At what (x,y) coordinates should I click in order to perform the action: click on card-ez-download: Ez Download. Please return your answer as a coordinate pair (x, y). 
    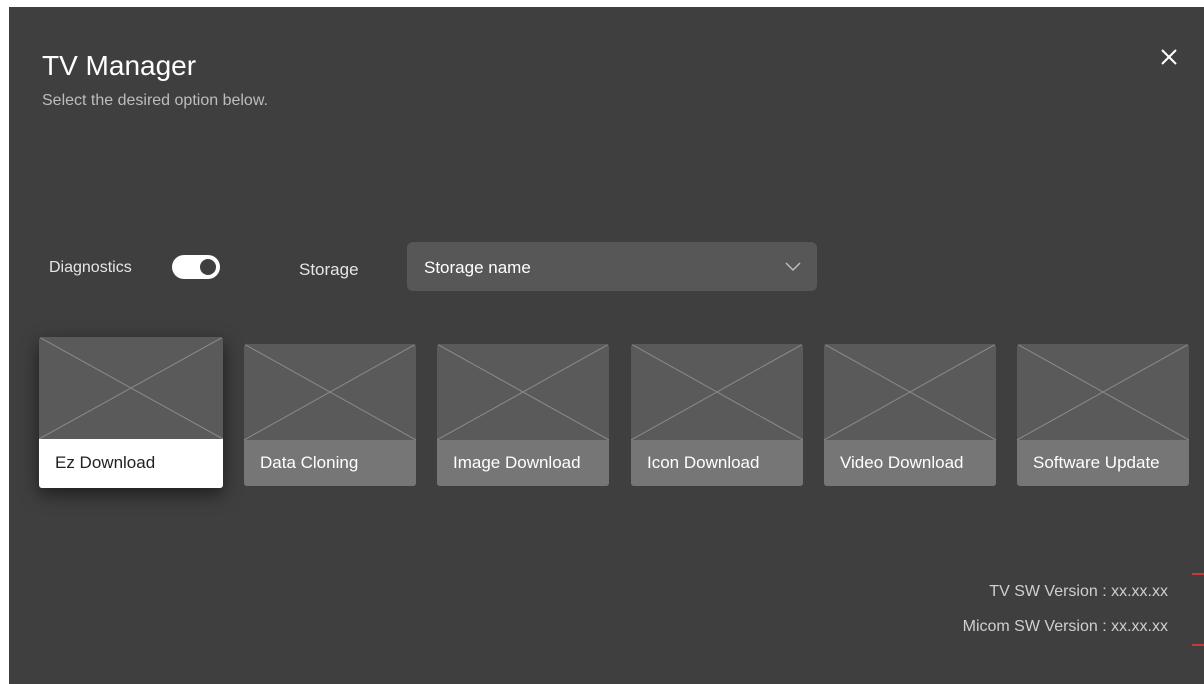
    Looking at the image, I should click on (131, 412).